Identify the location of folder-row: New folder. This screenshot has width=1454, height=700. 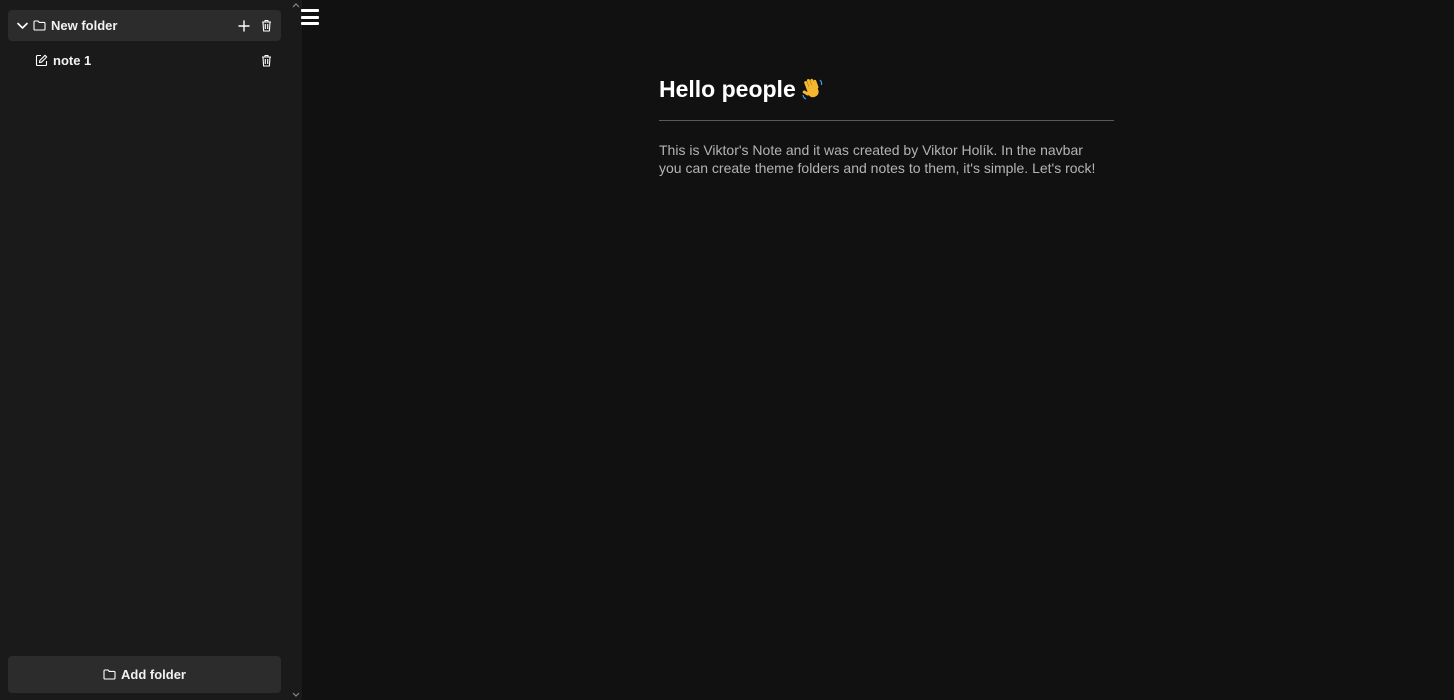
(144, 25).